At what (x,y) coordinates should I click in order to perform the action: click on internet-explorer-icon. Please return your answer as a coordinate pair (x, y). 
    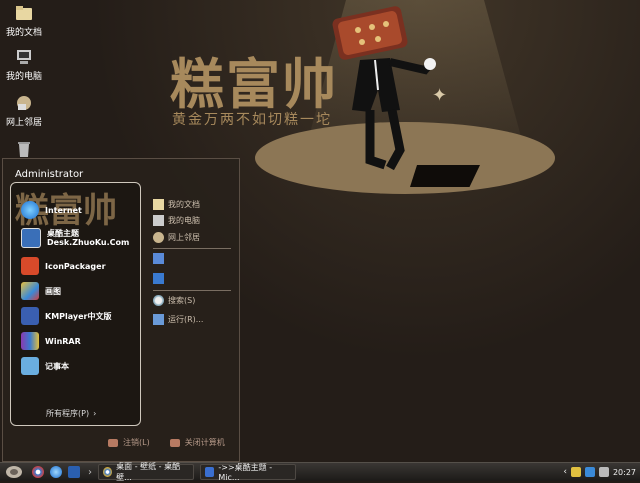
    Looking at the image, I should click on (30, 210).